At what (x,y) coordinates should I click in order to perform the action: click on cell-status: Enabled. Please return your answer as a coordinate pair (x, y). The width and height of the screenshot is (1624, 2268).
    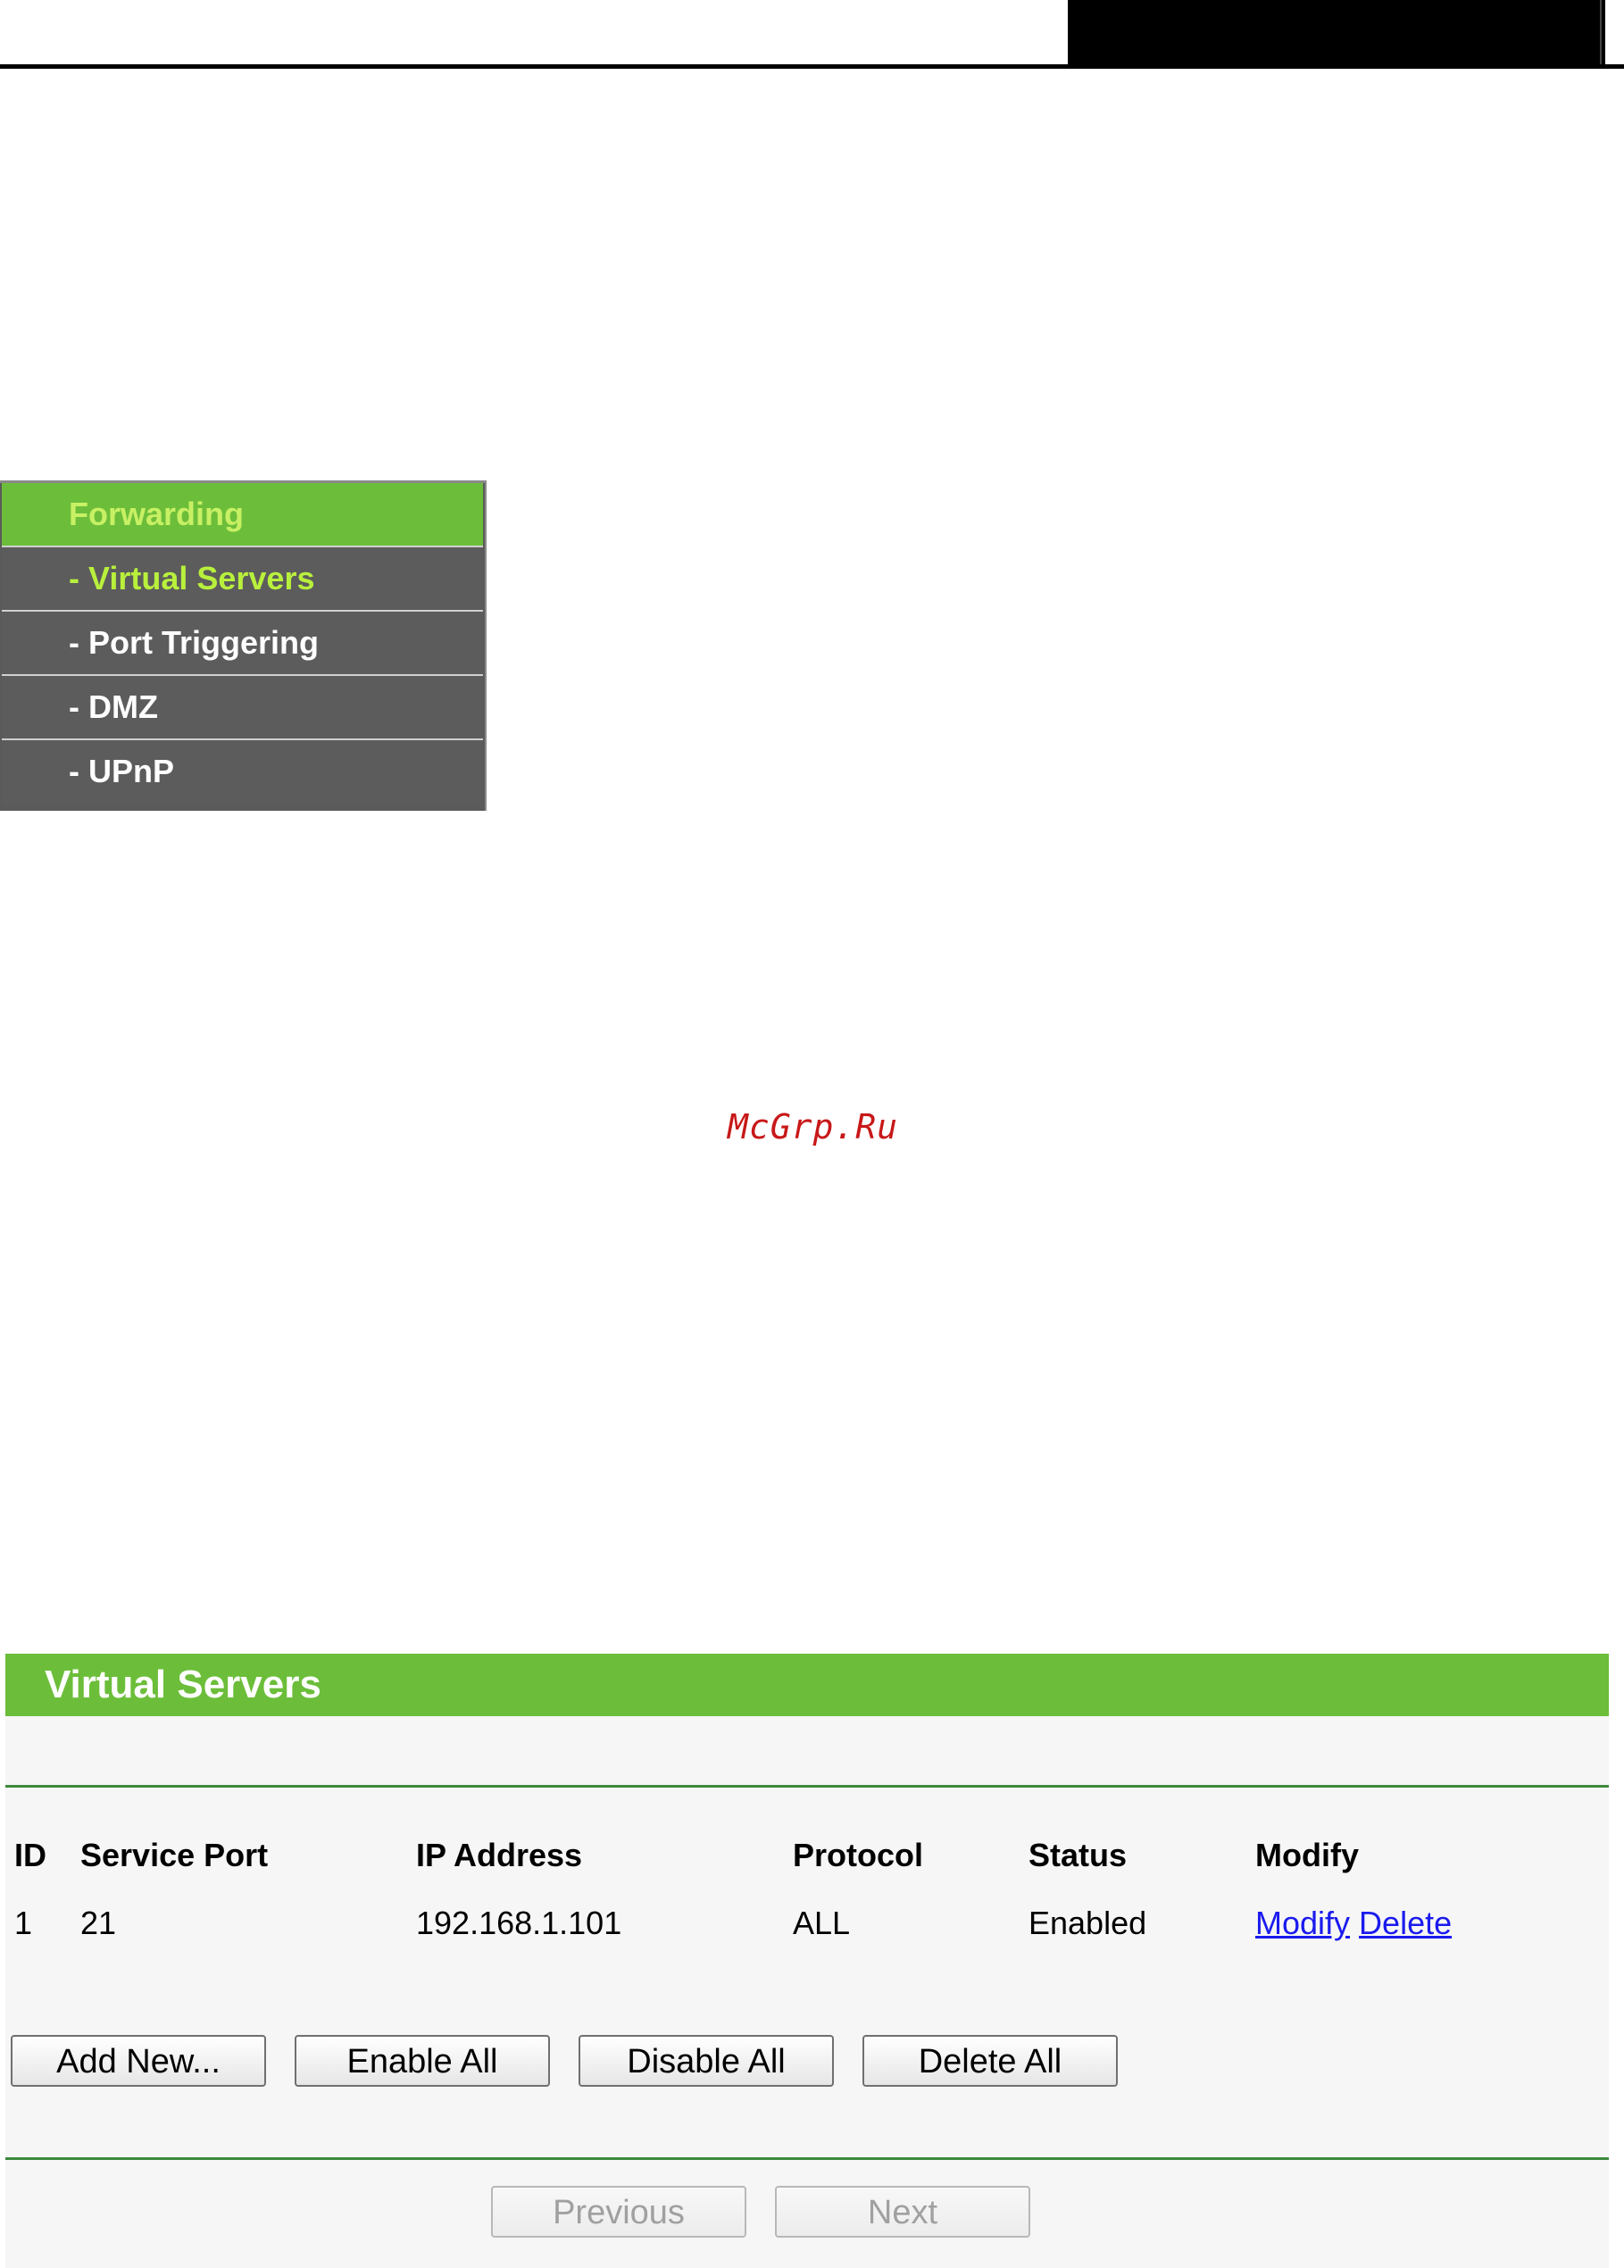
    Looking at the image, I should click on (1088, 1923).